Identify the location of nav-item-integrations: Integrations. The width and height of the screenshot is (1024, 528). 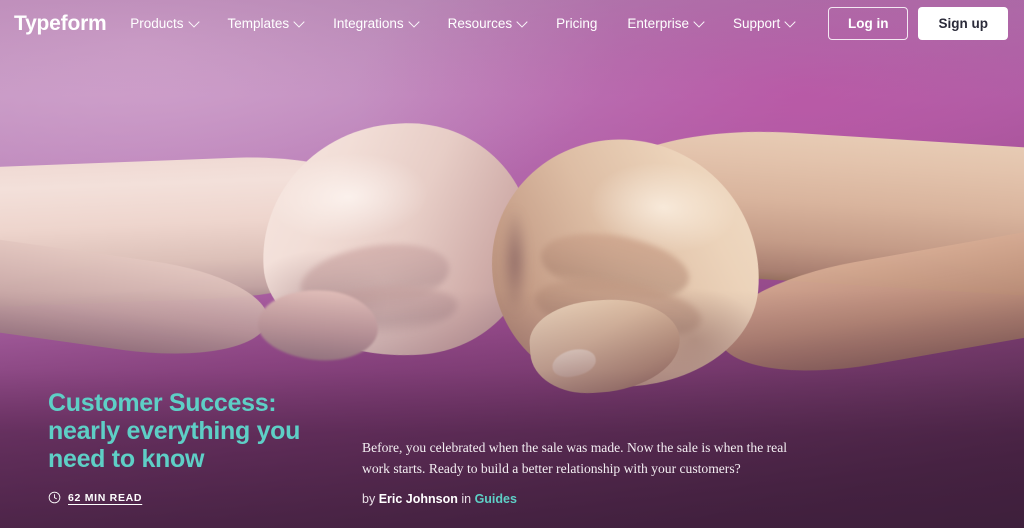
(375, 23).